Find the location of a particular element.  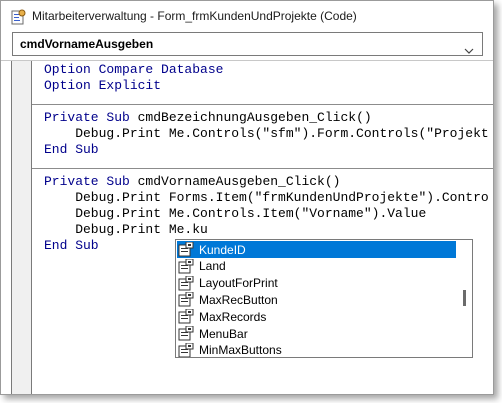

code-text: Debug.Print Me.ku is located at coordinates (126, 229).